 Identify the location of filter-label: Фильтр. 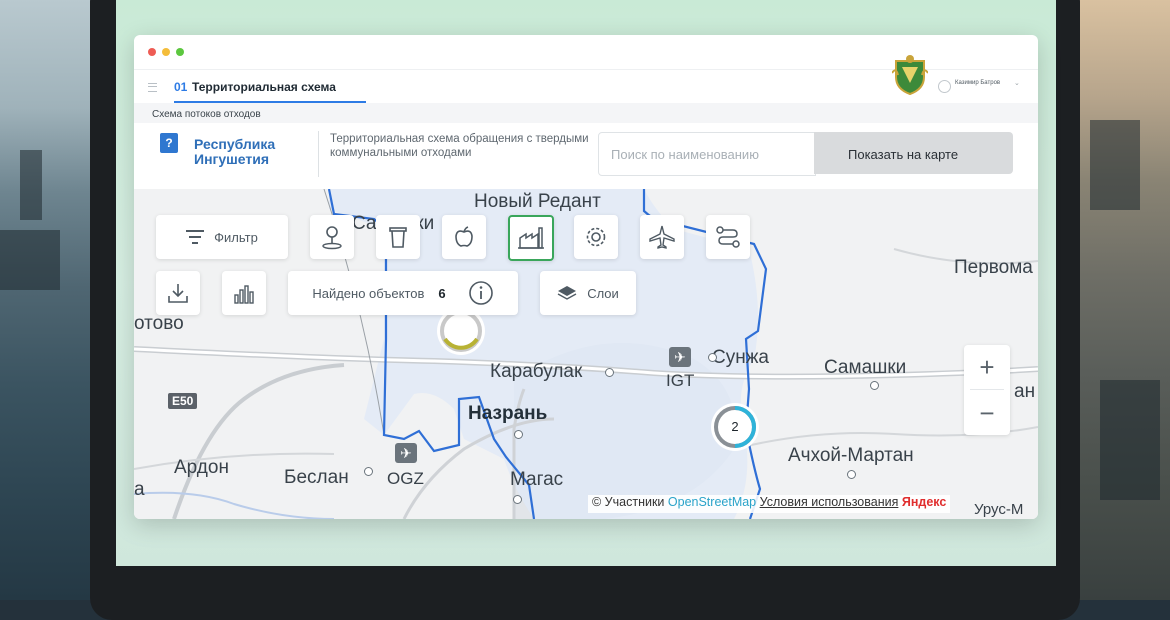
(236, 237).